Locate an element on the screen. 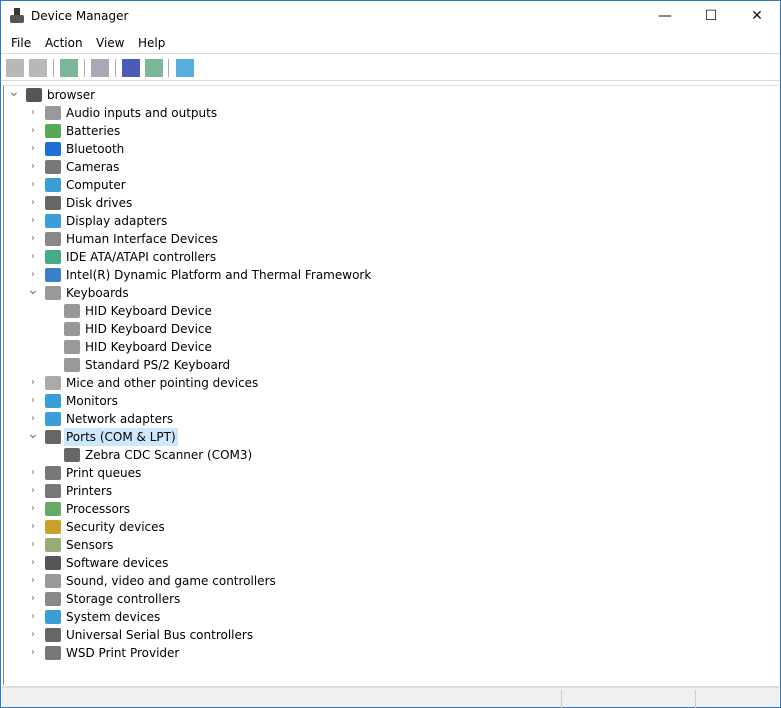  tree-item-label: Print queues is located at coordinates (104, 473).